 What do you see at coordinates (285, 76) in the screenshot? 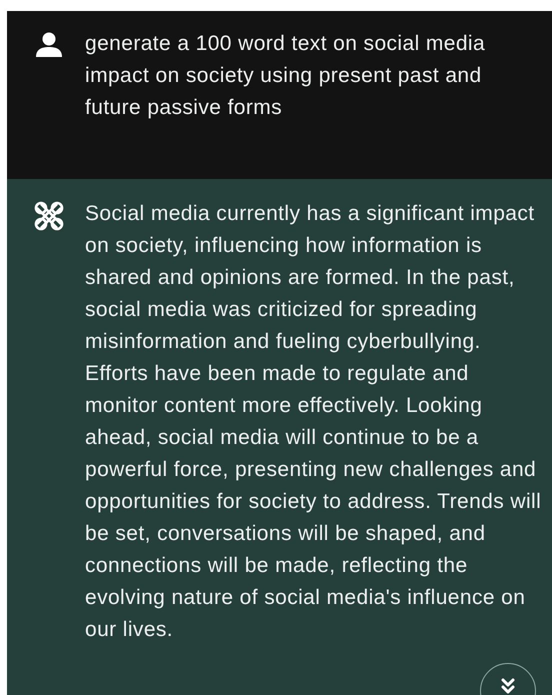
I see `message-text: generate a 100 word text on social media impact on society using present past and future passive forms` at bounding box center [285, 76].